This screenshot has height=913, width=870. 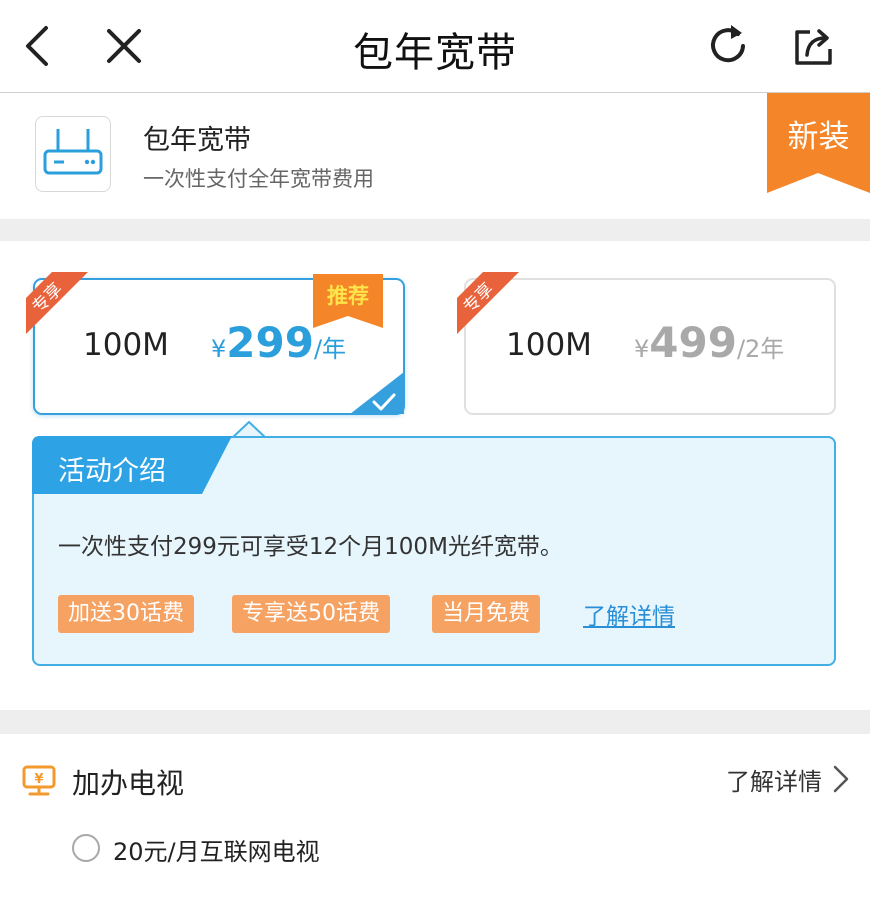 I want to click on recommend-tag-label: 推荐, so click(x=348, y=296).